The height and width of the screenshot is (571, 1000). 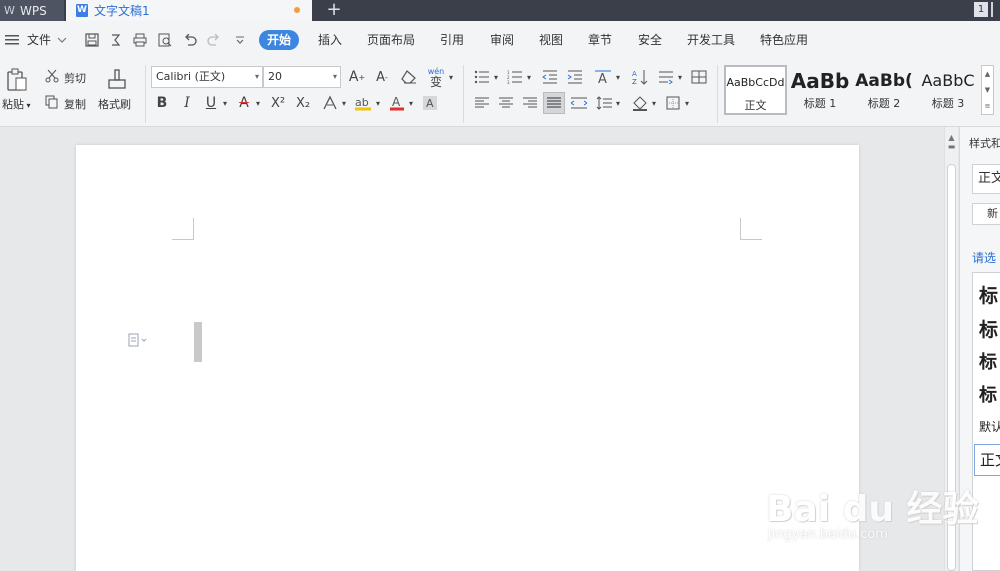 What do you see at coordinates (32, 10) in the screenshot?
I see `wps-app-tab: W WPS` at bounding box center [32, 10].